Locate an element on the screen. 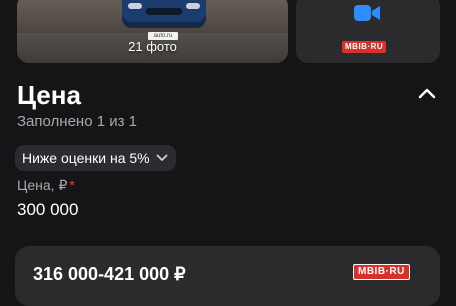 The width and height of the screenshot is (456, 306). photo-count-label: 21 фото is located at coordinates (152, 46).